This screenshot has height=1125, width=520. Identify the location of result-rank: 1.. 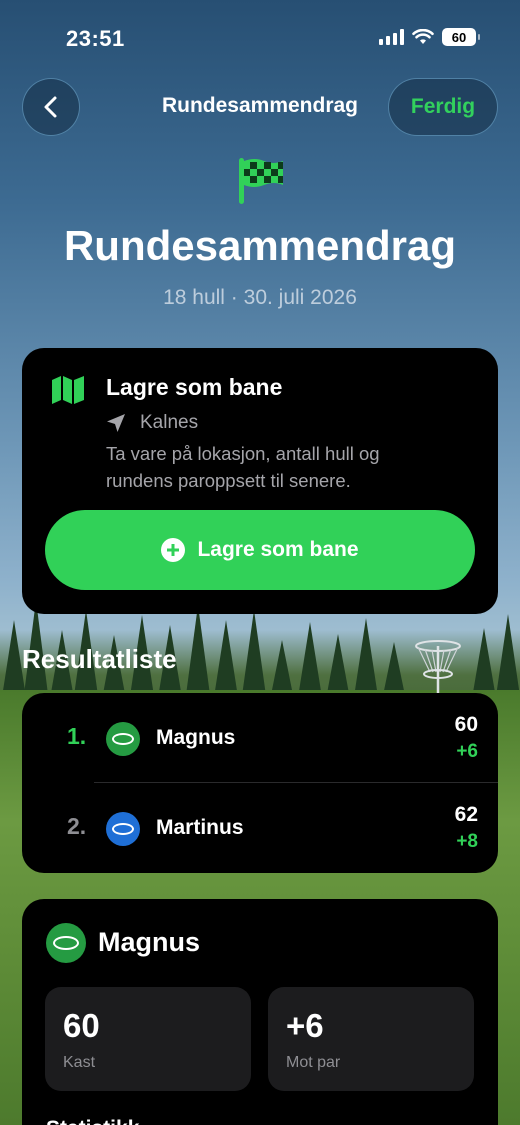
(77, 736).